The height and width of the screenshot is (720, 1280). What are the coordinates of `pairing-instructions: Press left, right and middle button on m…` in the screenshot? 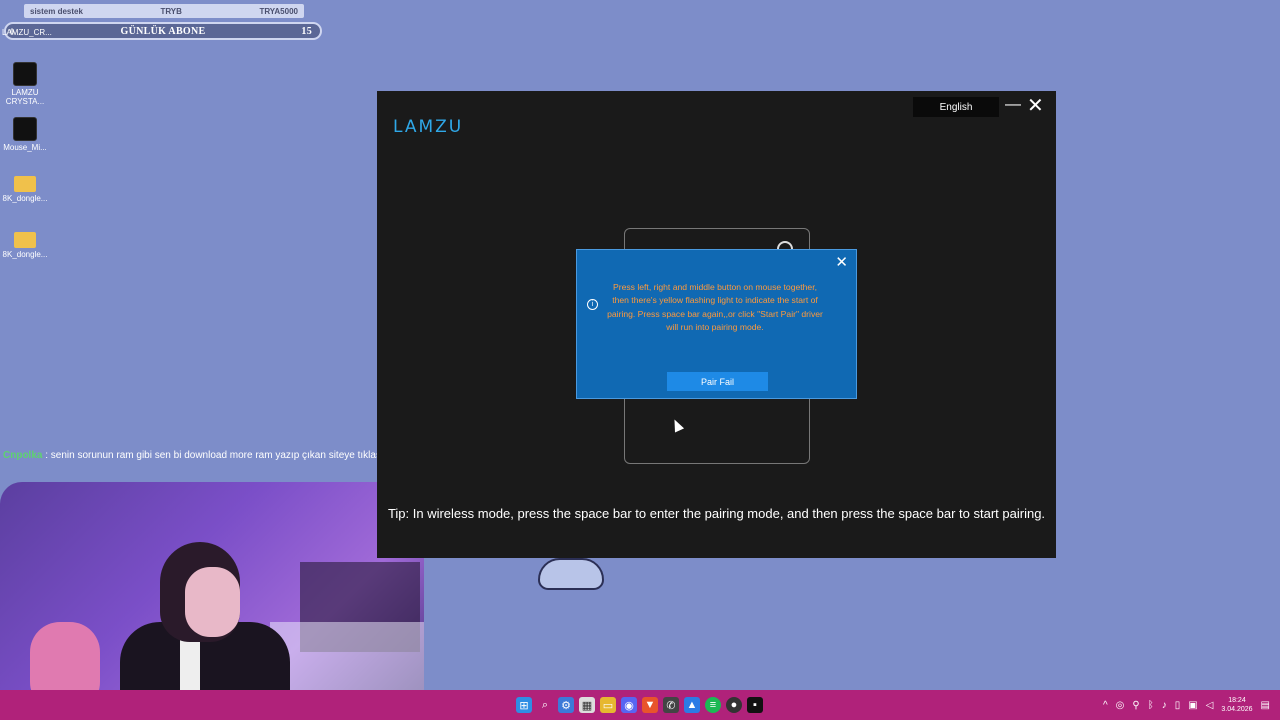 It's located at (715, 307).